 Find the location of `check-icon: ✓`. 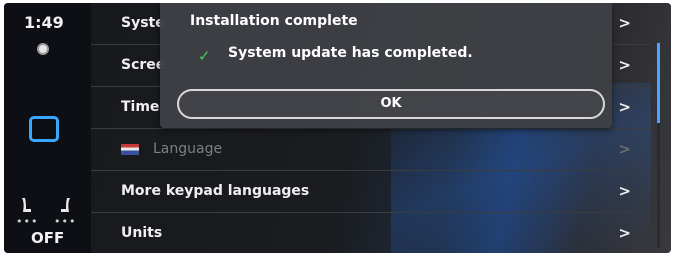

check-icon: ✓ is located at coordinates (204, 56).